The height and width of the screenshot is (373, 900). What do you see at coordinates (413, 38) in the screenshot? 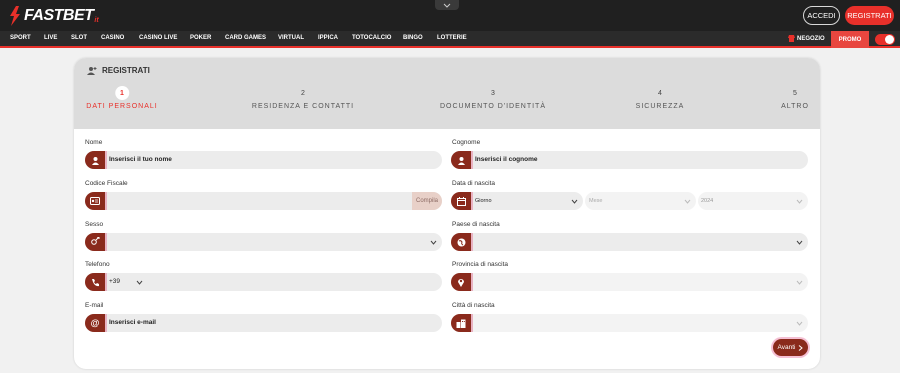
I see `nav-item-bingo: BINGO` at bounding box center [413, 38].